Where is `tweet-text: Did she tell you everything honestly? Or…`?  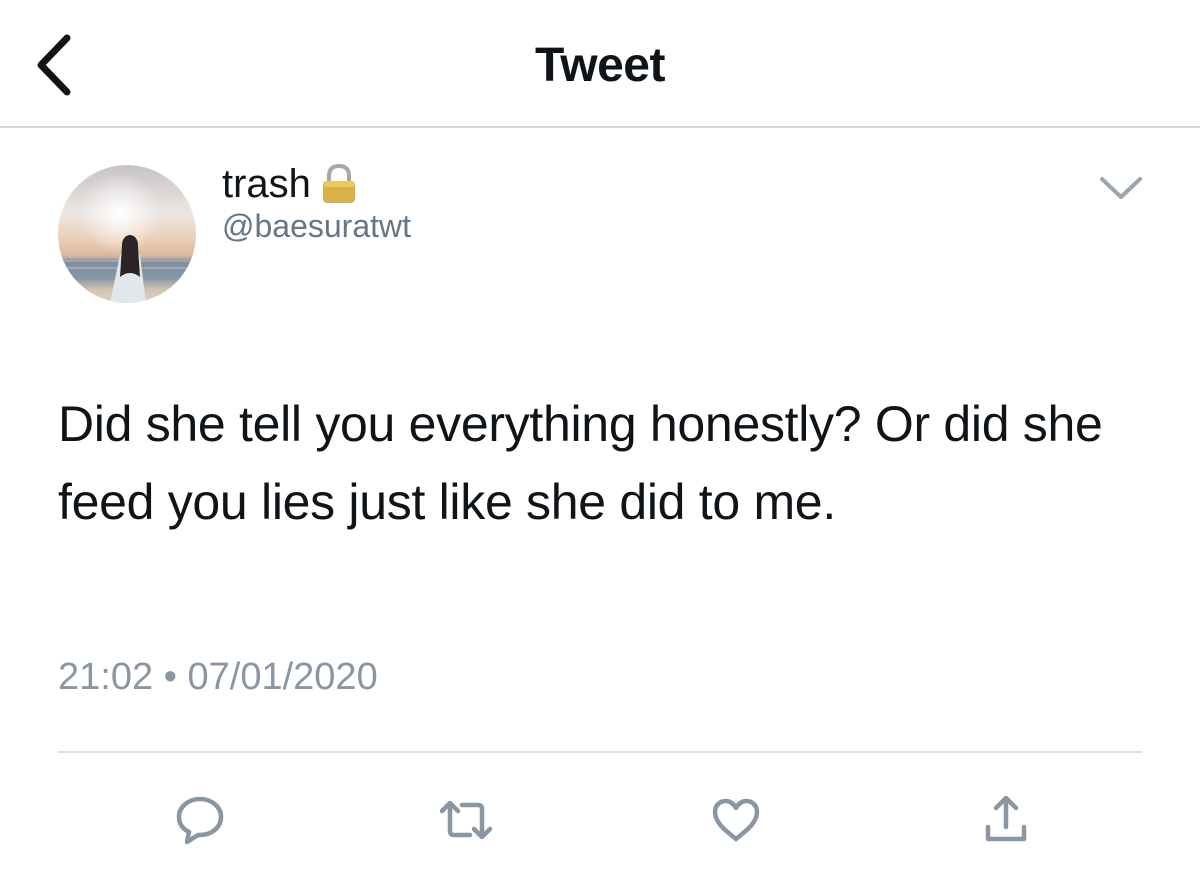
tweet-text: Did she tell you everything honestly? Or… is located at coordinates (580, 463).